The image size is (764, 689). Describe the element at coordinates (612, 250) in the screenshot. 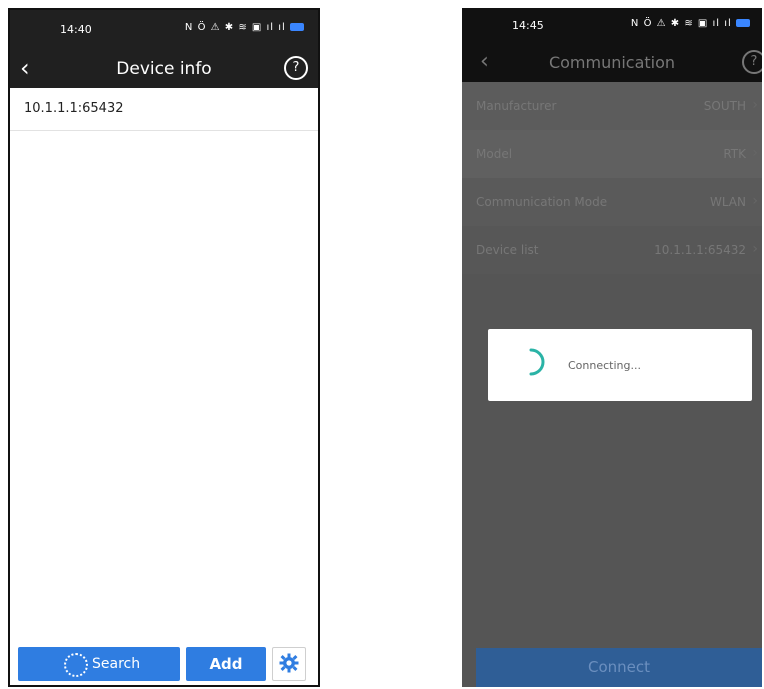

I see `device-list-row: Device list 10.1.1.1:65432 ›` at that location.